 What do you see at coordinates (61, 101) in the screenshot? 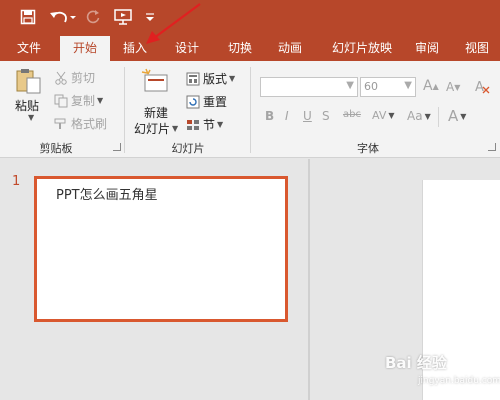
I see `copy-icon` at bounding box center [61, 101].